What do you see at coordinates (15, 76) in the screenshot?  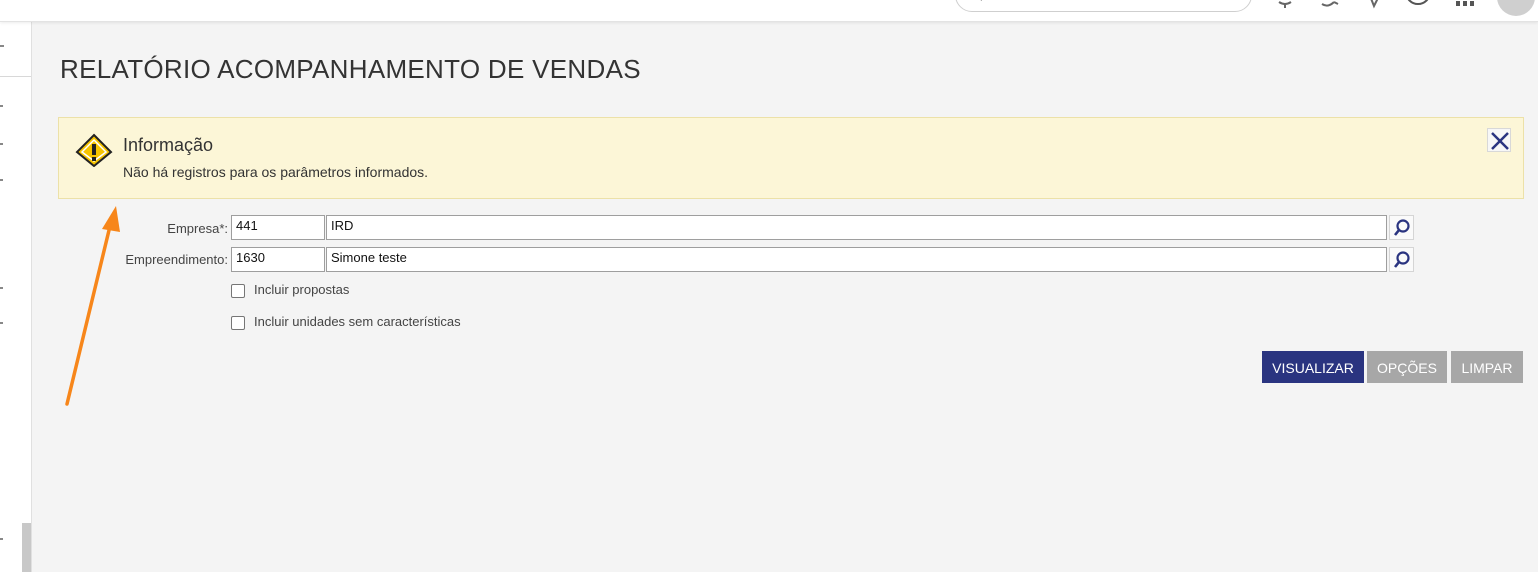 I see `sidebar-divider` at bounding box center [15, 76].